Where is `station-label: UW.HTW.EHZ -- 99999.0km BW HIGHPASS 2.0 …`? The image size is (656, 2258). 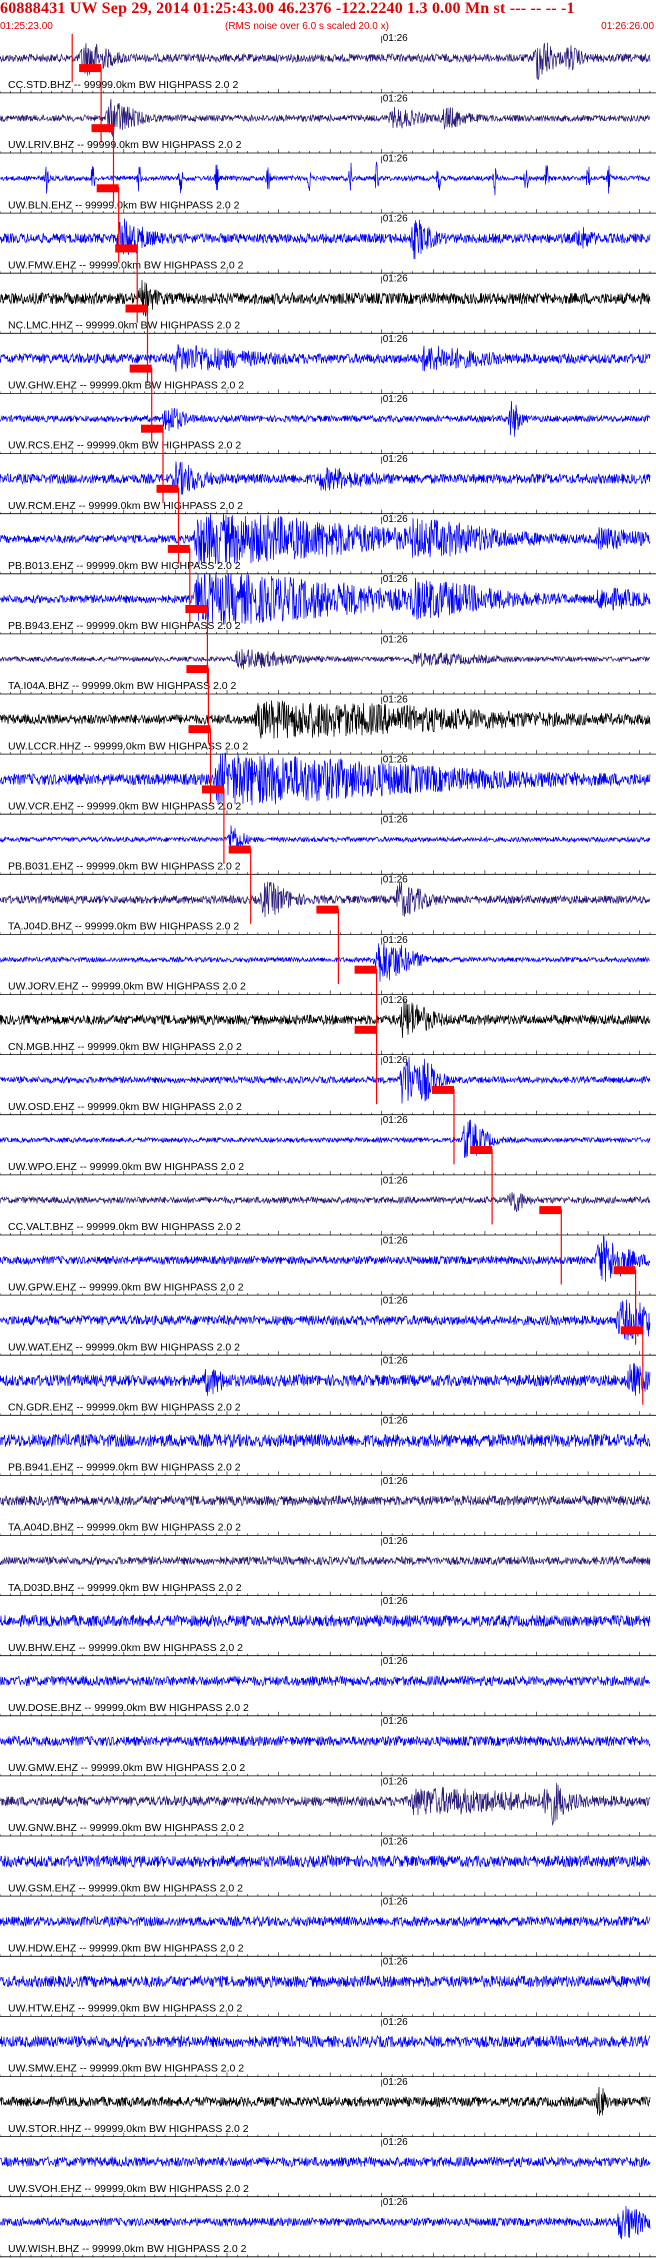
station-label: UW.HTW.EHZ -- 99999.0km BW HIGHPASS 2.0 … is located at coordinates (125, 2009).